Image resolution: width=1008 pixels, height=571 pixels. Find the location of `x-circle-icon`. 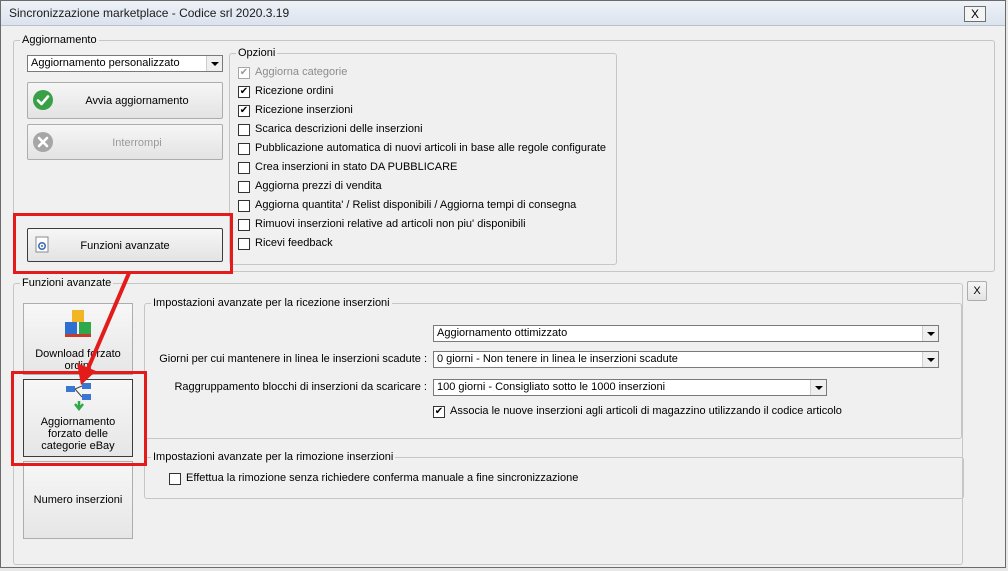

x-circle-icon is located at coordinates (43, 142).